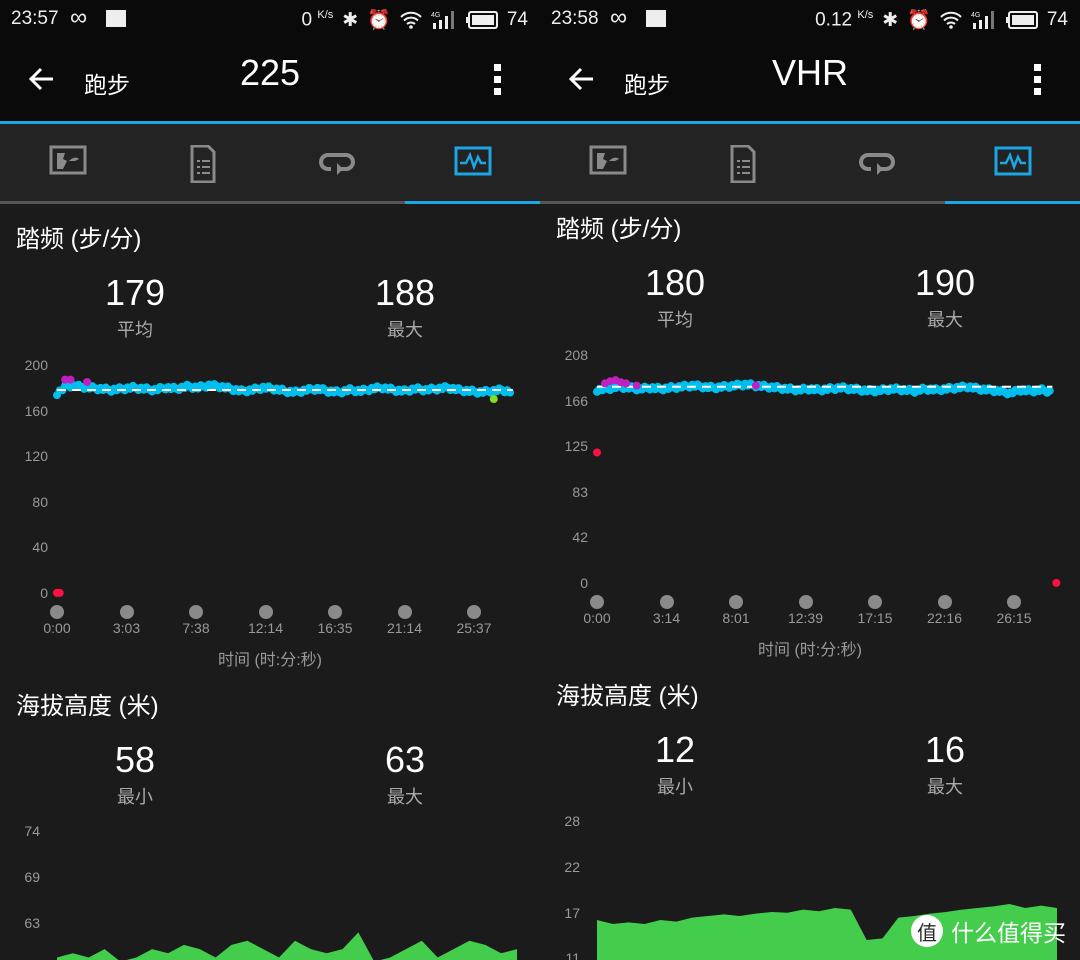 This screenshot has height=960, width=1080. What do you see at coordinates (1008, 933) in the screenshot?
I see `watermark-text: 什么值得买` at bounding box center [1008, 933].